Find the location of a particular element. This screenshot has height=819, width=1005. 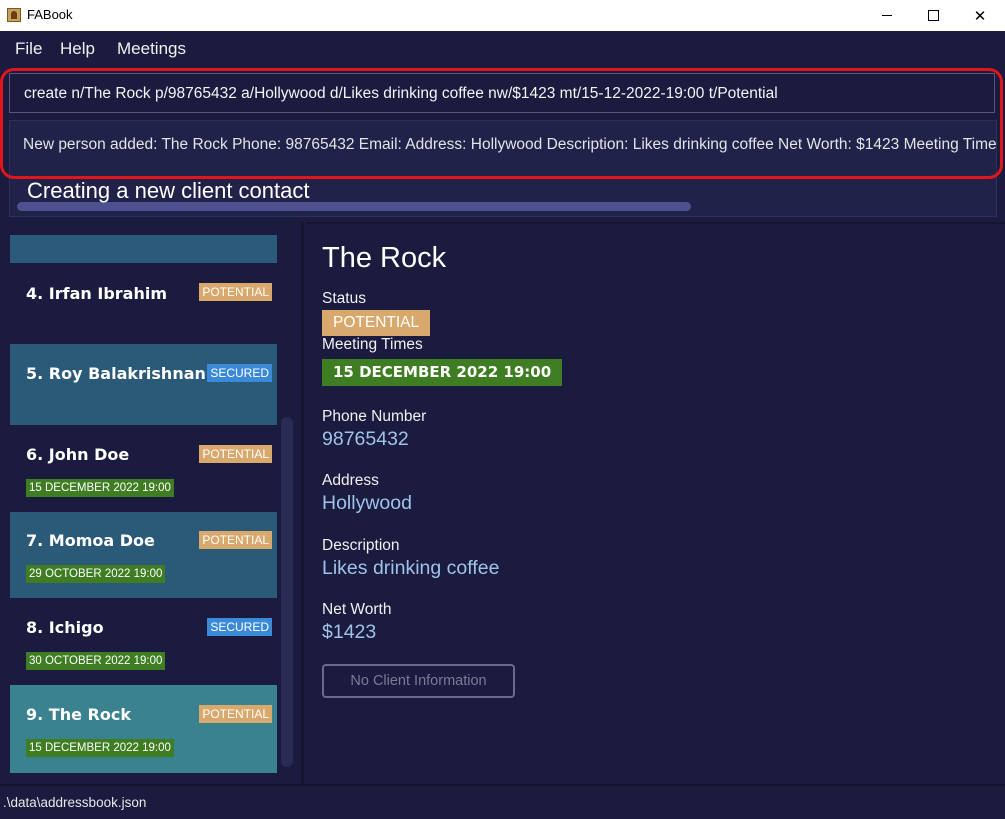

person-name: 5. Roy Balakrishnan is located at coordinates (116, 373).